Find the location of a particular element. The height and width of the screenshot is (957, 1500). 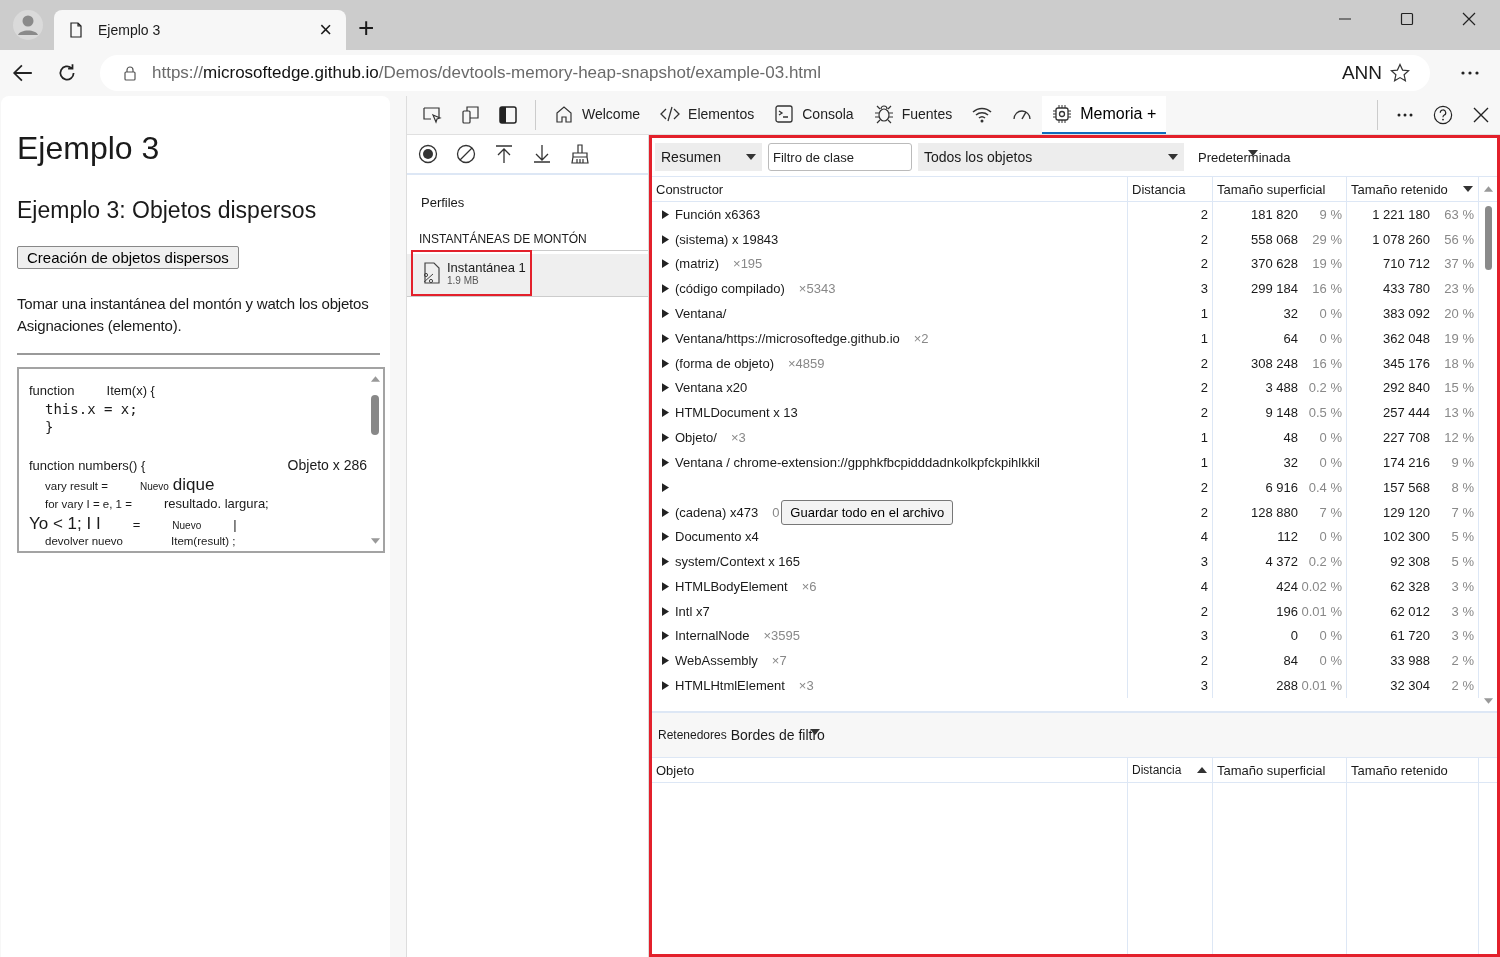

class-filter-field: Filtro de clase is located at coordinates (840, 157).